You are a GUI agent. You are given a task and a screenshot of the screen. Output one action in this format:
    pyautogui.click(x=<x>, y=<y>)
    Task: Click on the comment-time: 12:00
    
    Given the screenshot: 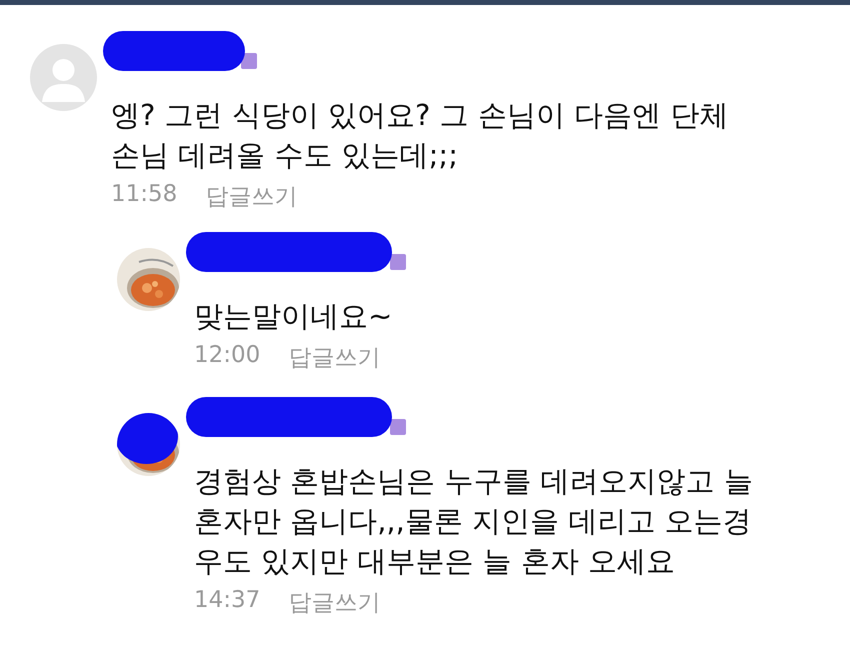 What is the action you would take?
    pyautogui.click(x=227, y=356)
    